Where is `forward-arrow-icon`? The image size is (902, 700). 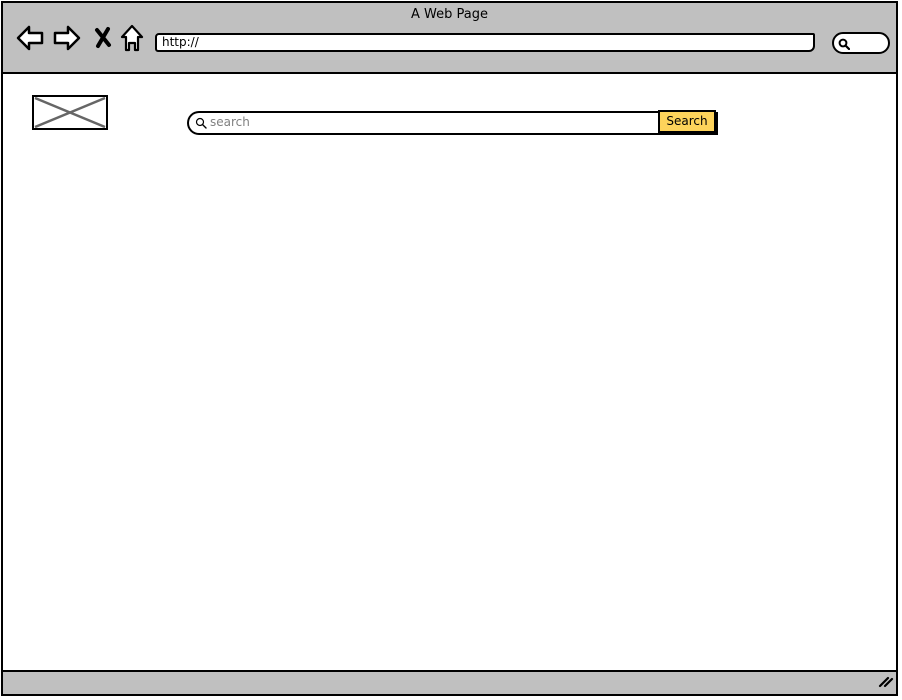 forward-arrow-icon is located at coordinates (68, 38).